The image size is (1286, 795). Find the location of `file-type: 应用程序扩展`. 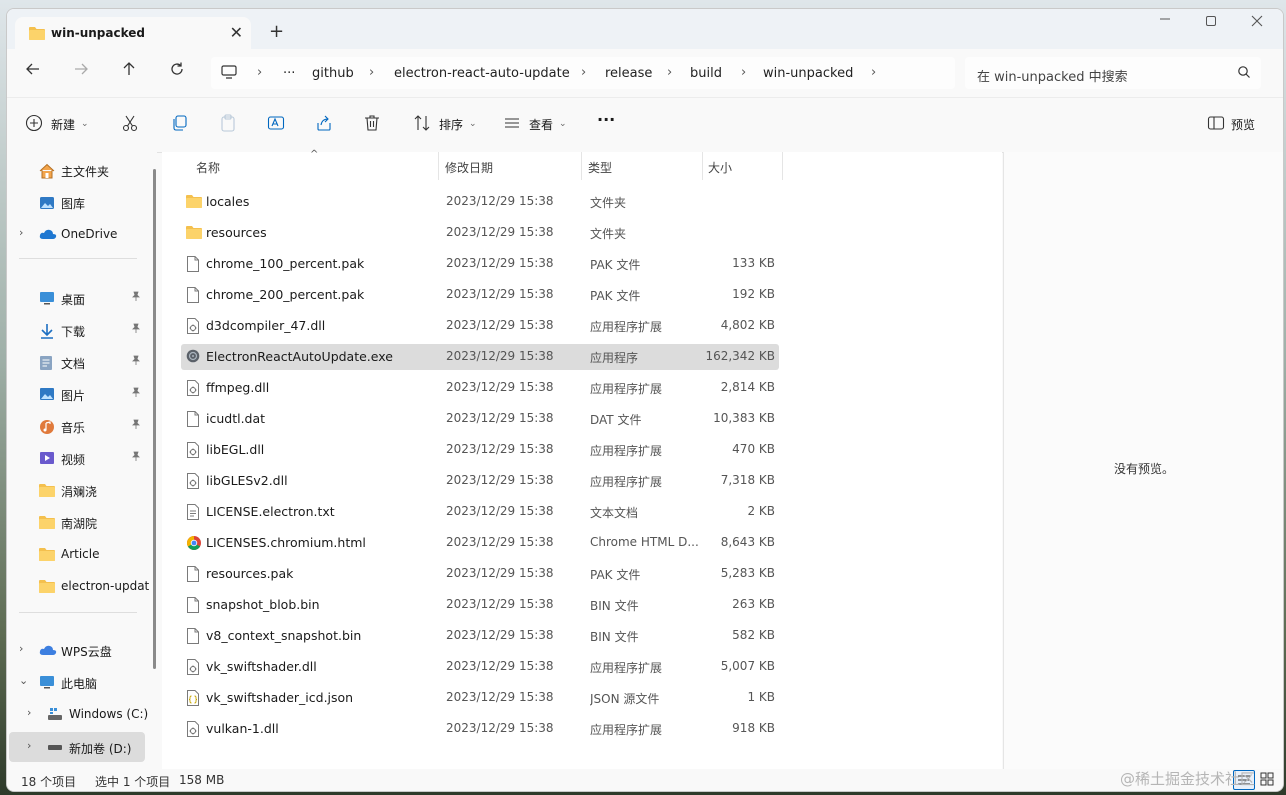

file-type: 应用程序扩展 is located at coordinates (626, 389).